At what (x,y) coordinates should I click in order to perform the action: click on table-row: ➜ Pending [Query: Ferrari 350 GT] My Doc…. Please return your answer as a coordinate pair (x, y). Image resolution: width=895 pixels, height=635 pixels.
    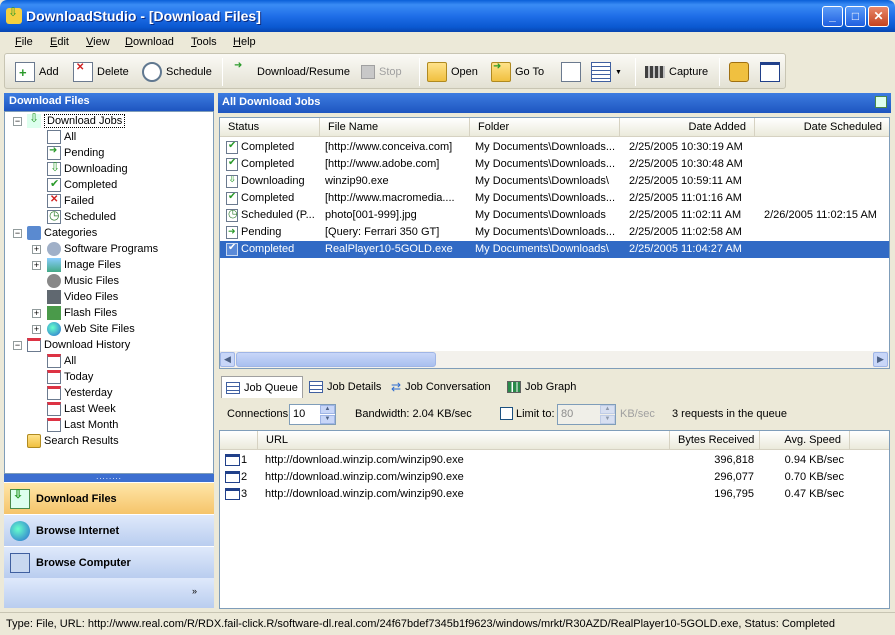
    Looking at the image, I should click on (554, 232).